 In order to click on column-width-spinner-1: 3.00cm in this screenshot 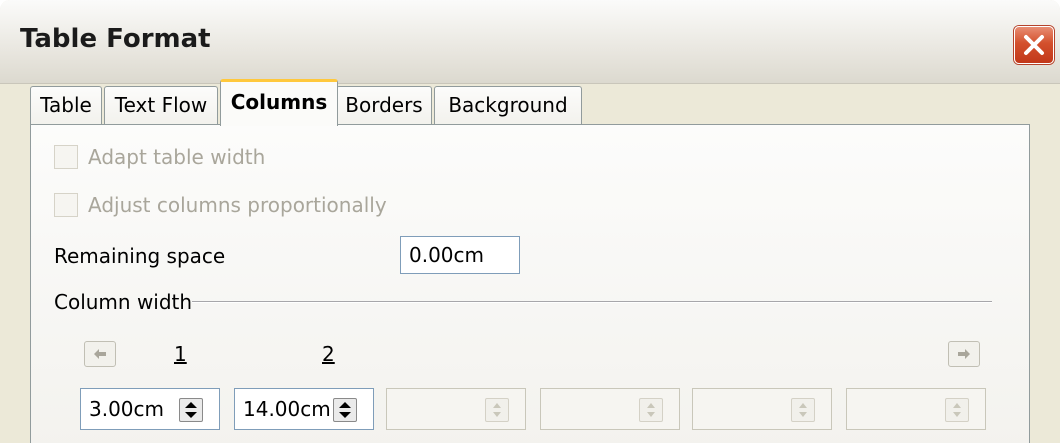, I will do `click(150, 409)`.